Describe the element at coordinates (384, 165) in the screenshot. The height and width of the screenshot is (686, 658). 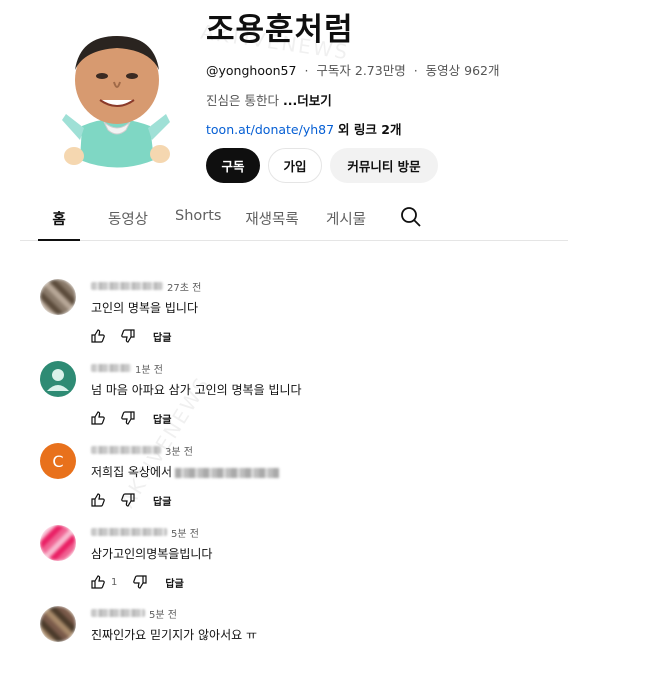
I see `community-button: 커뮤니티 방문` at that location.